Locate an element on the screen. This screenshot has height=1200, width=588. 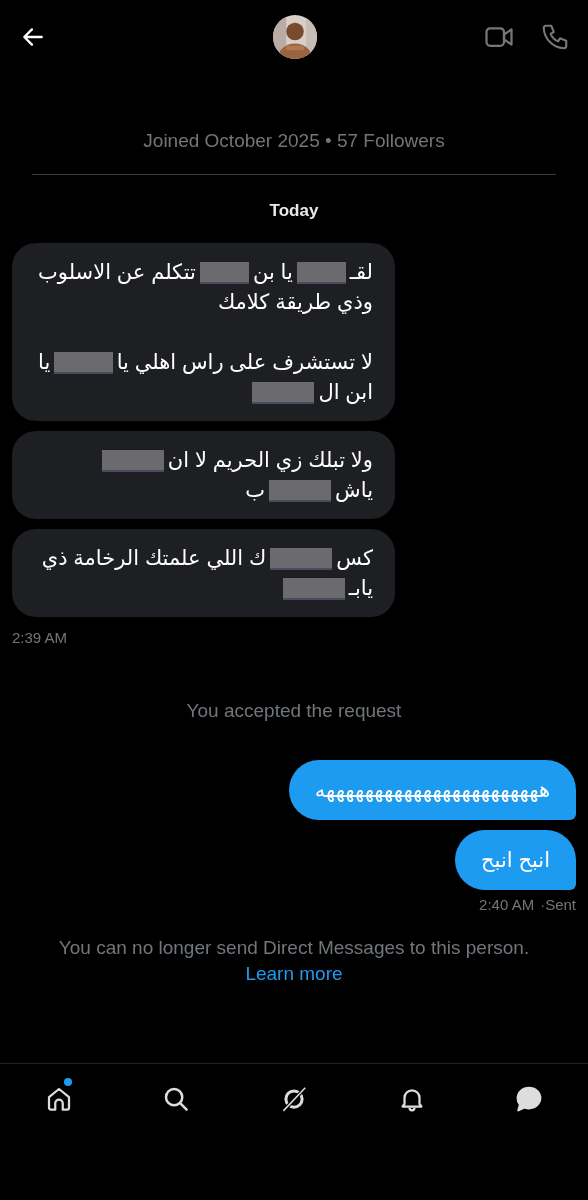
learn-more-link: Learn more is located at coordinates (294, 974).